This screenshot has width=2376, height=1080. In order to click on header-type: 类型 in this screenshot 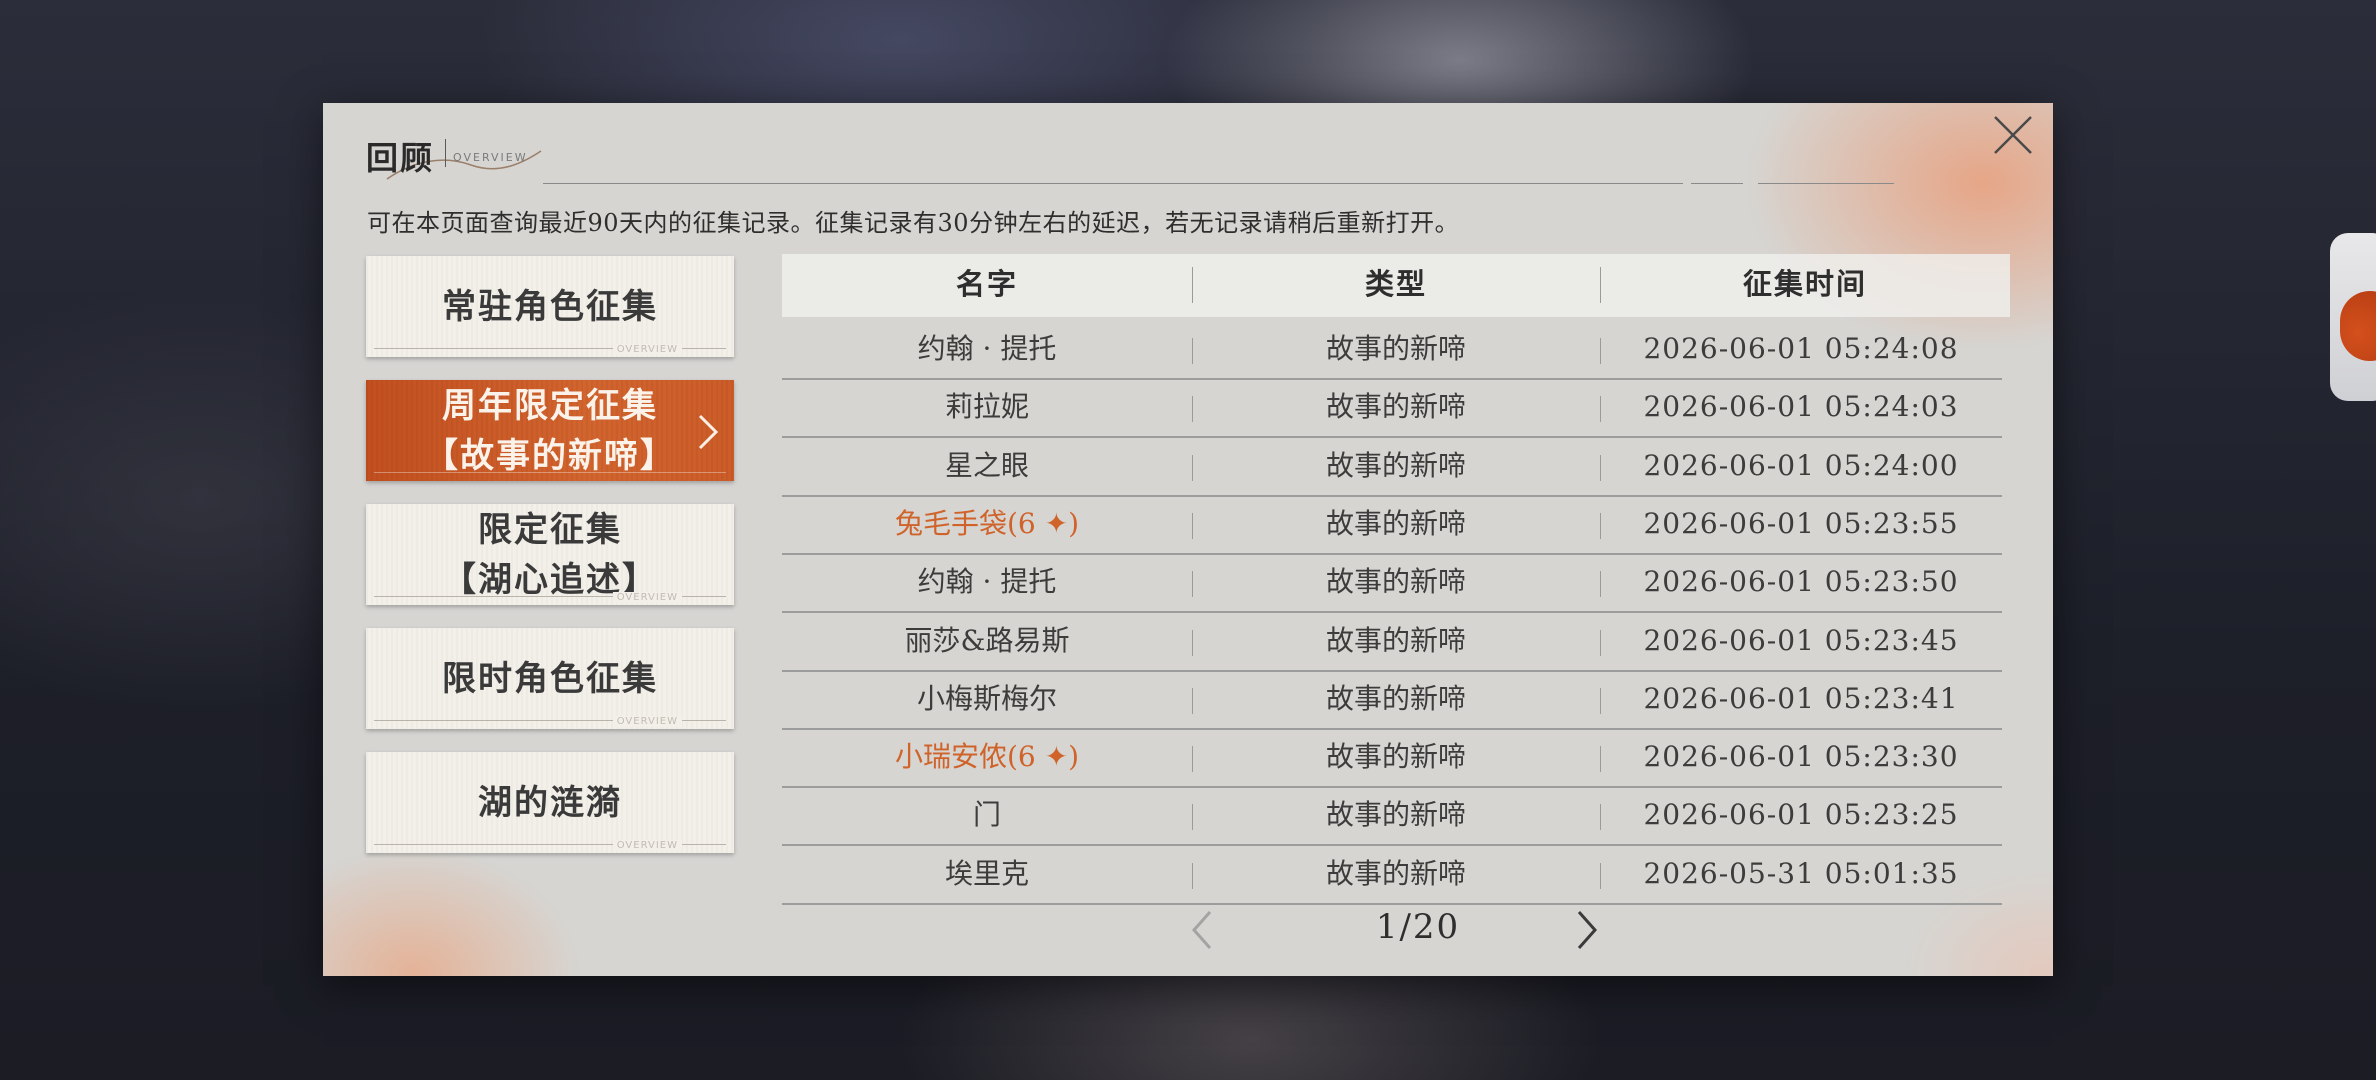, I will do `click(1395, 284)`.